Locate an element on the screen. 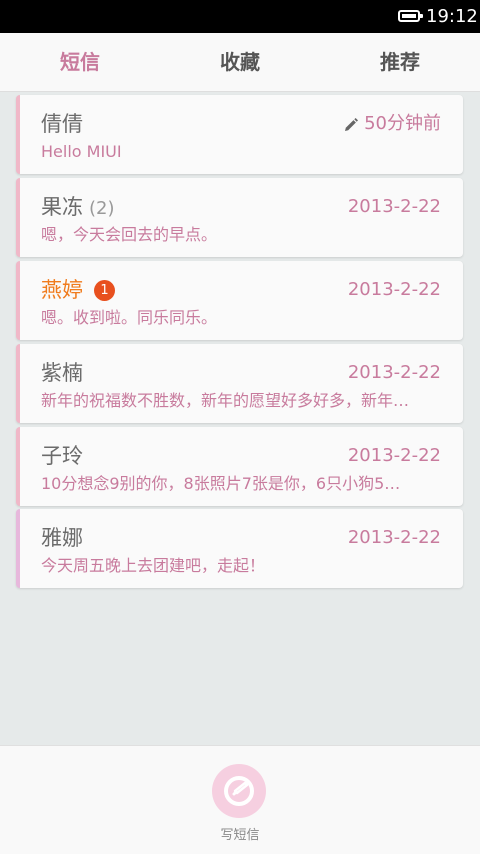 This screenshot has width=480, height=854. tab-messages: 短信 is located at coordinates (80, 62).